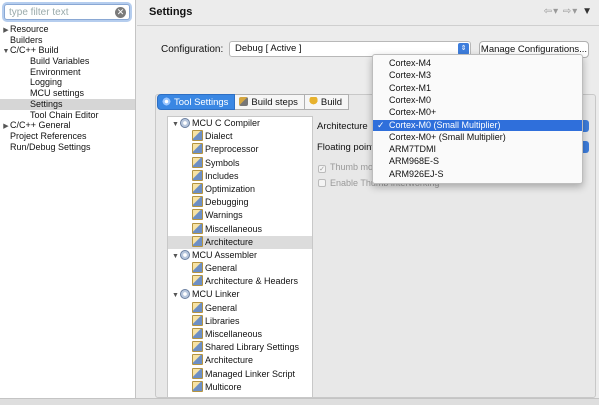 The width and height of the screenshot is (599, 405). I want to click on option-node: Symbols, so click(240, 163).